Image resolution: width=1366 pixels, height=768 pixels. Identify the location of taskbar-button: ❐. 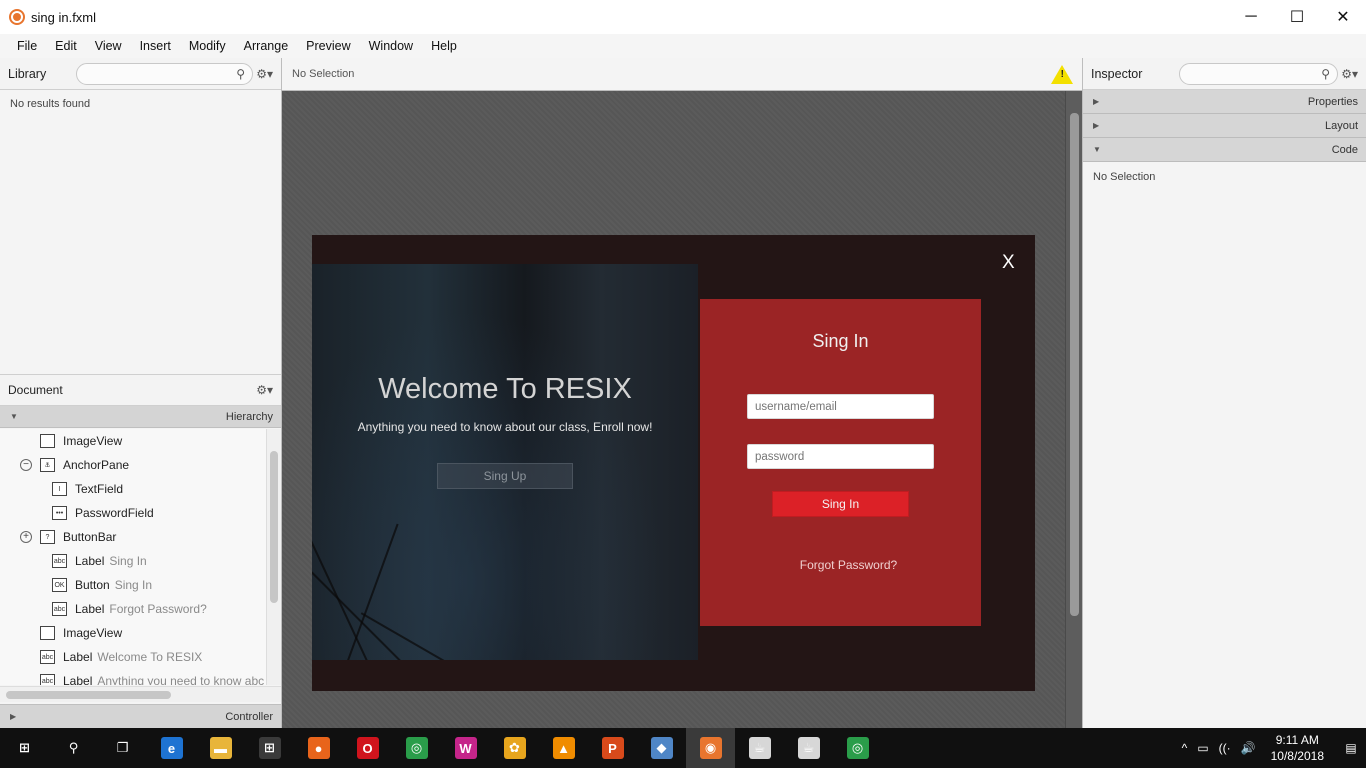
(122, 748).